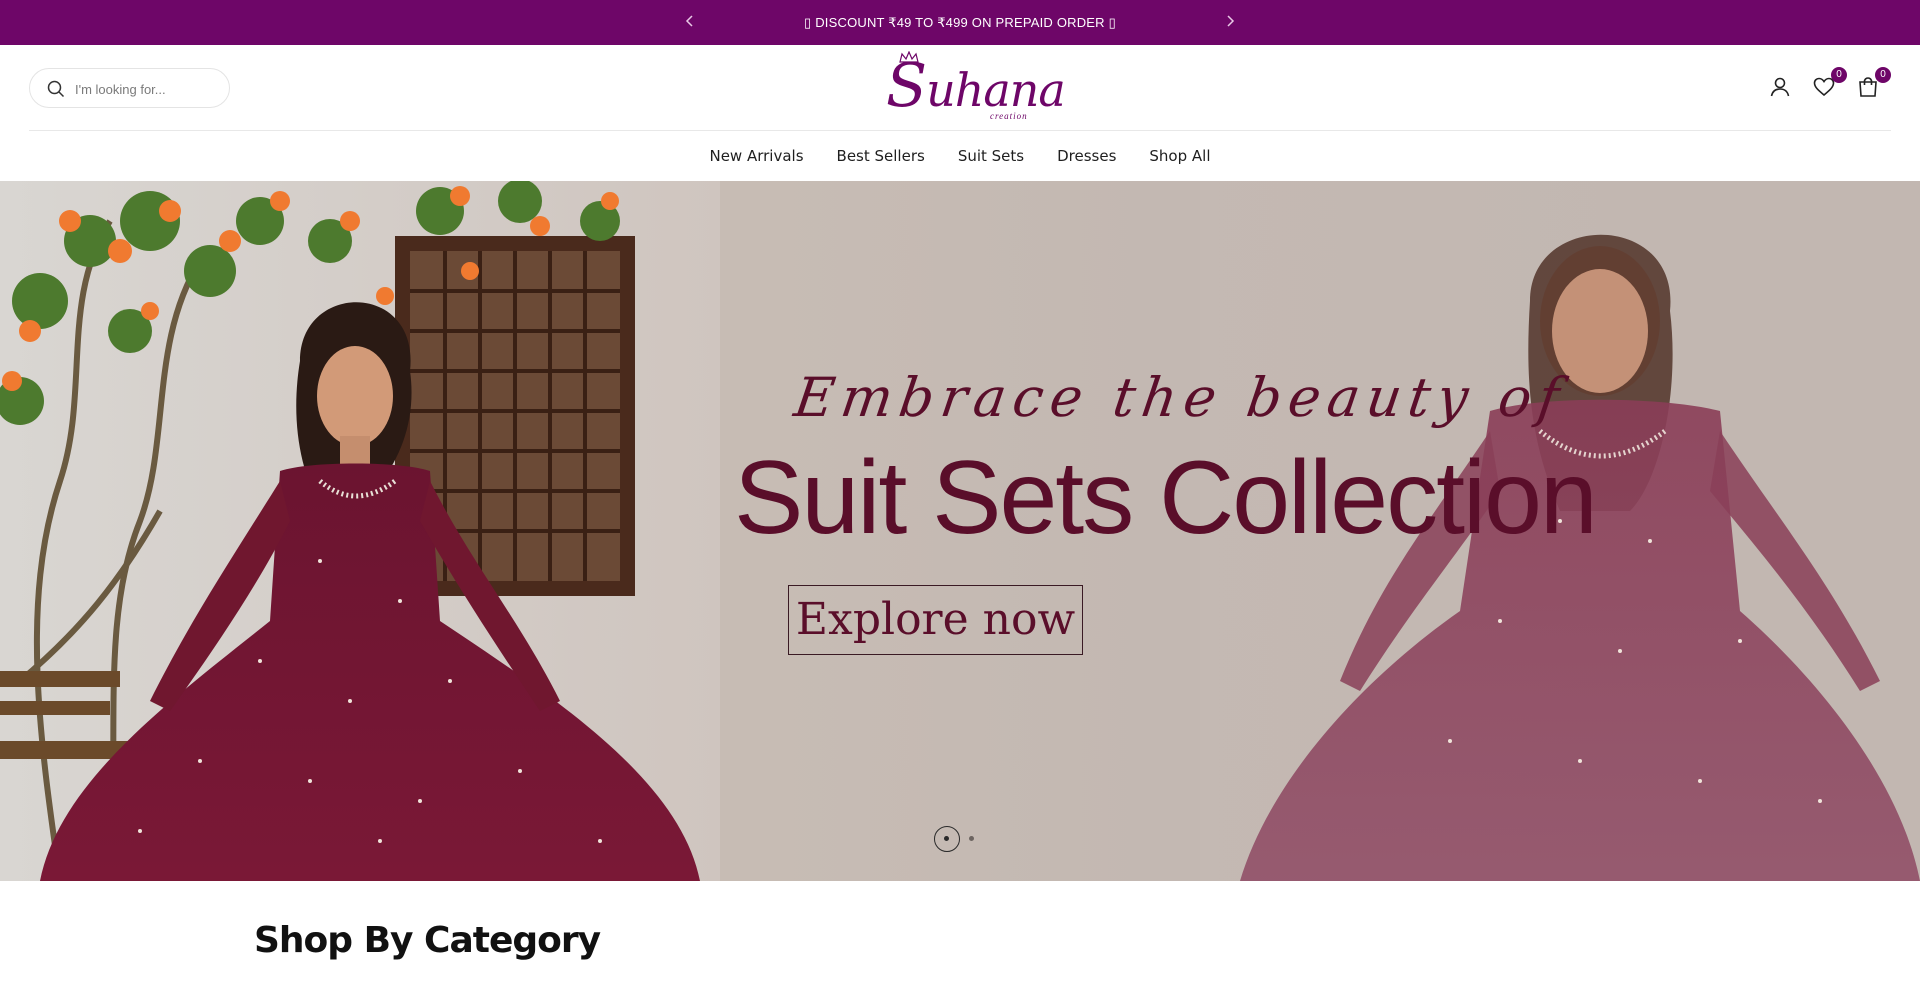  I want to click on search-box, so click(129, 88).